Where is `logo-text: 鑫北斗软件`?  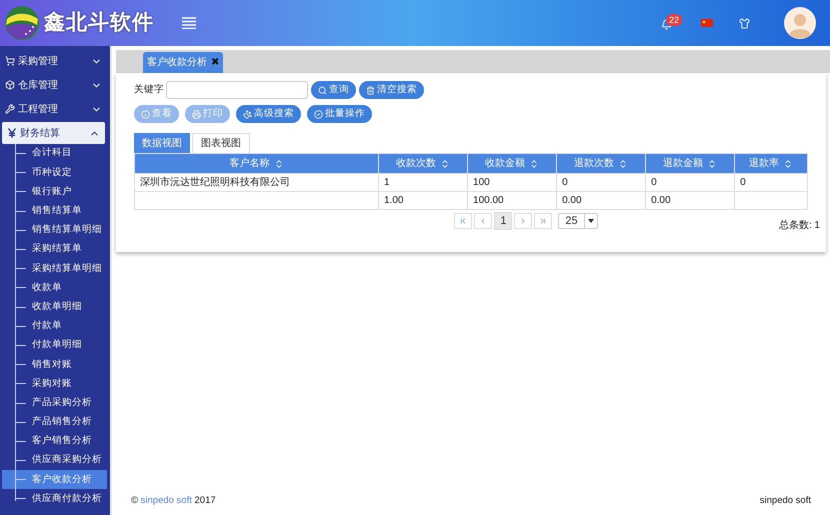 logo-text: 鑫北斗软件 is located at coordinates (99, 23).